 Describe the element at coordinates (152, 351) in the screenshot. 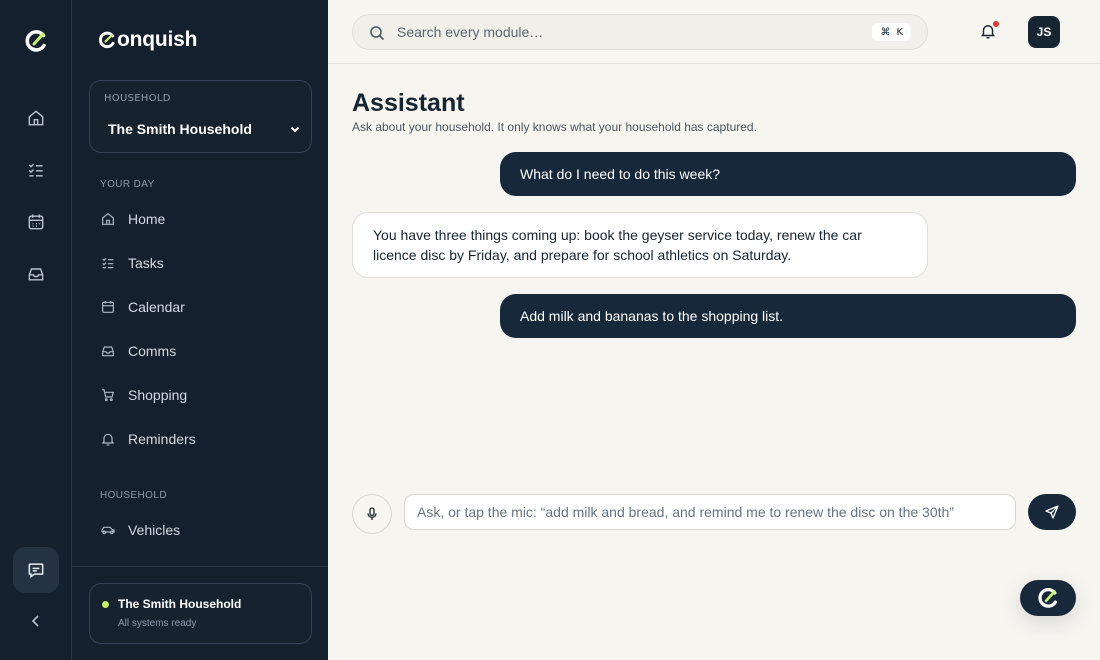

I see `sidebar-item-label: Comms` at that location.